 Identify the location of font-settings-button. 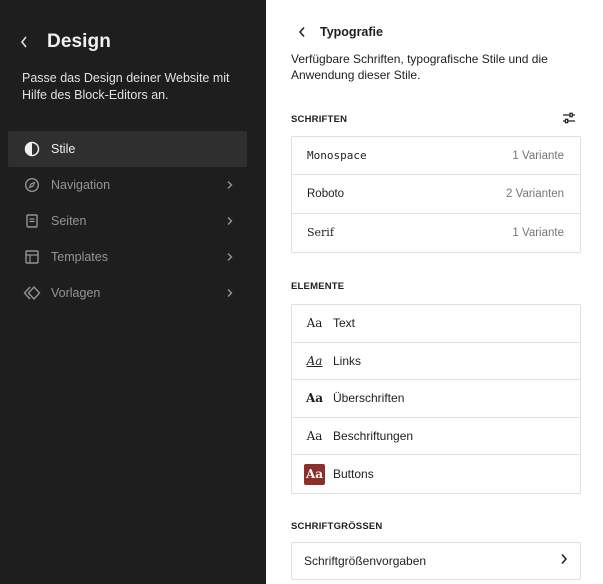
(569, 118).